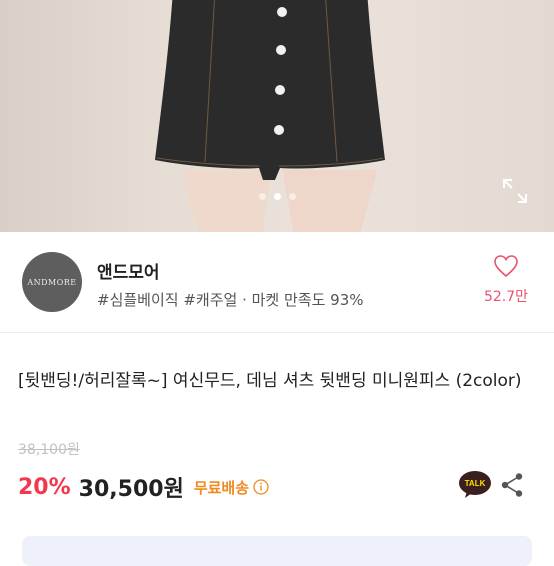 This screenshot has height=566, width=554. I want to click on carousel-dot-active, so click(277, 196).